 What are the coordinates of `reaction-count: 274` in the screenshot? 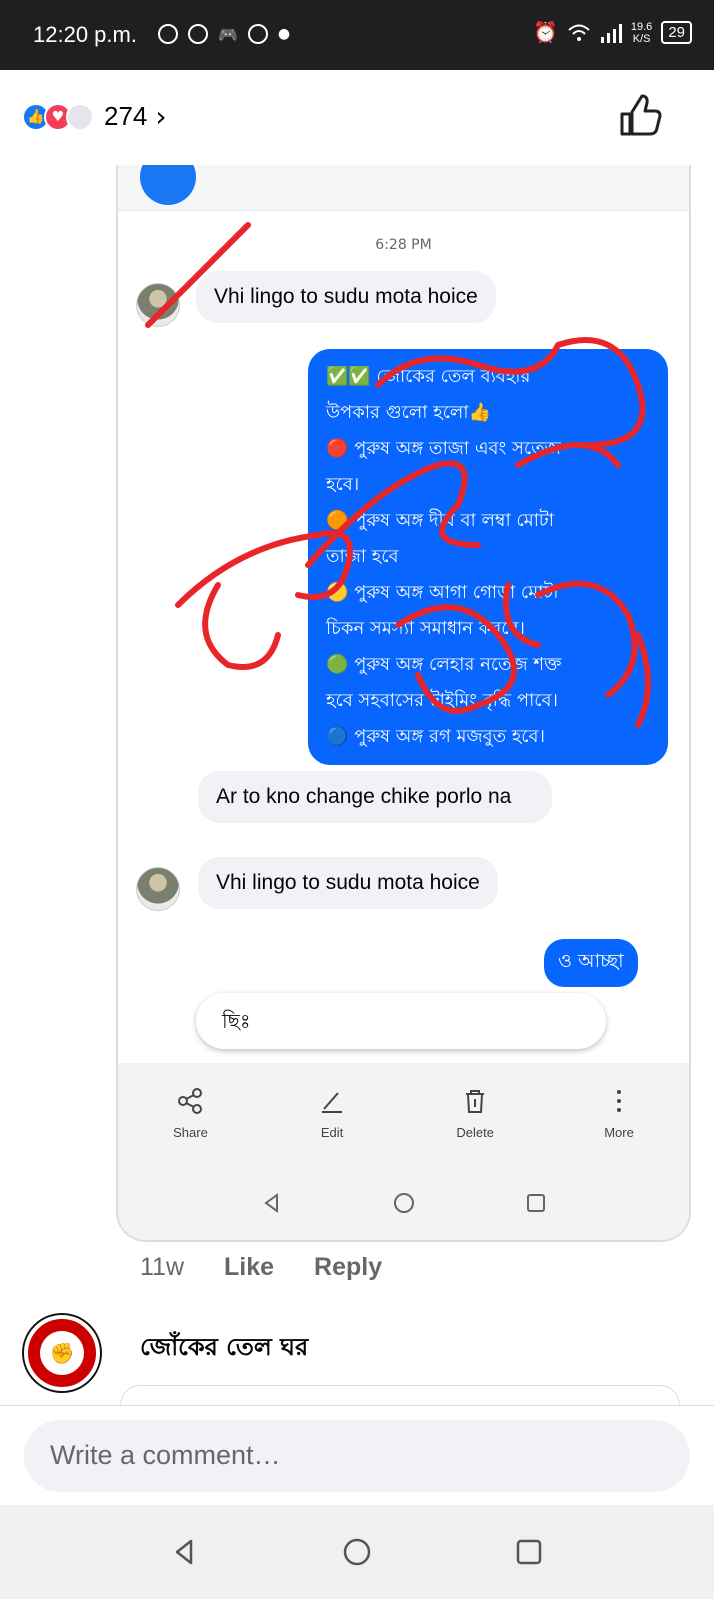 It's located at (126, 116).